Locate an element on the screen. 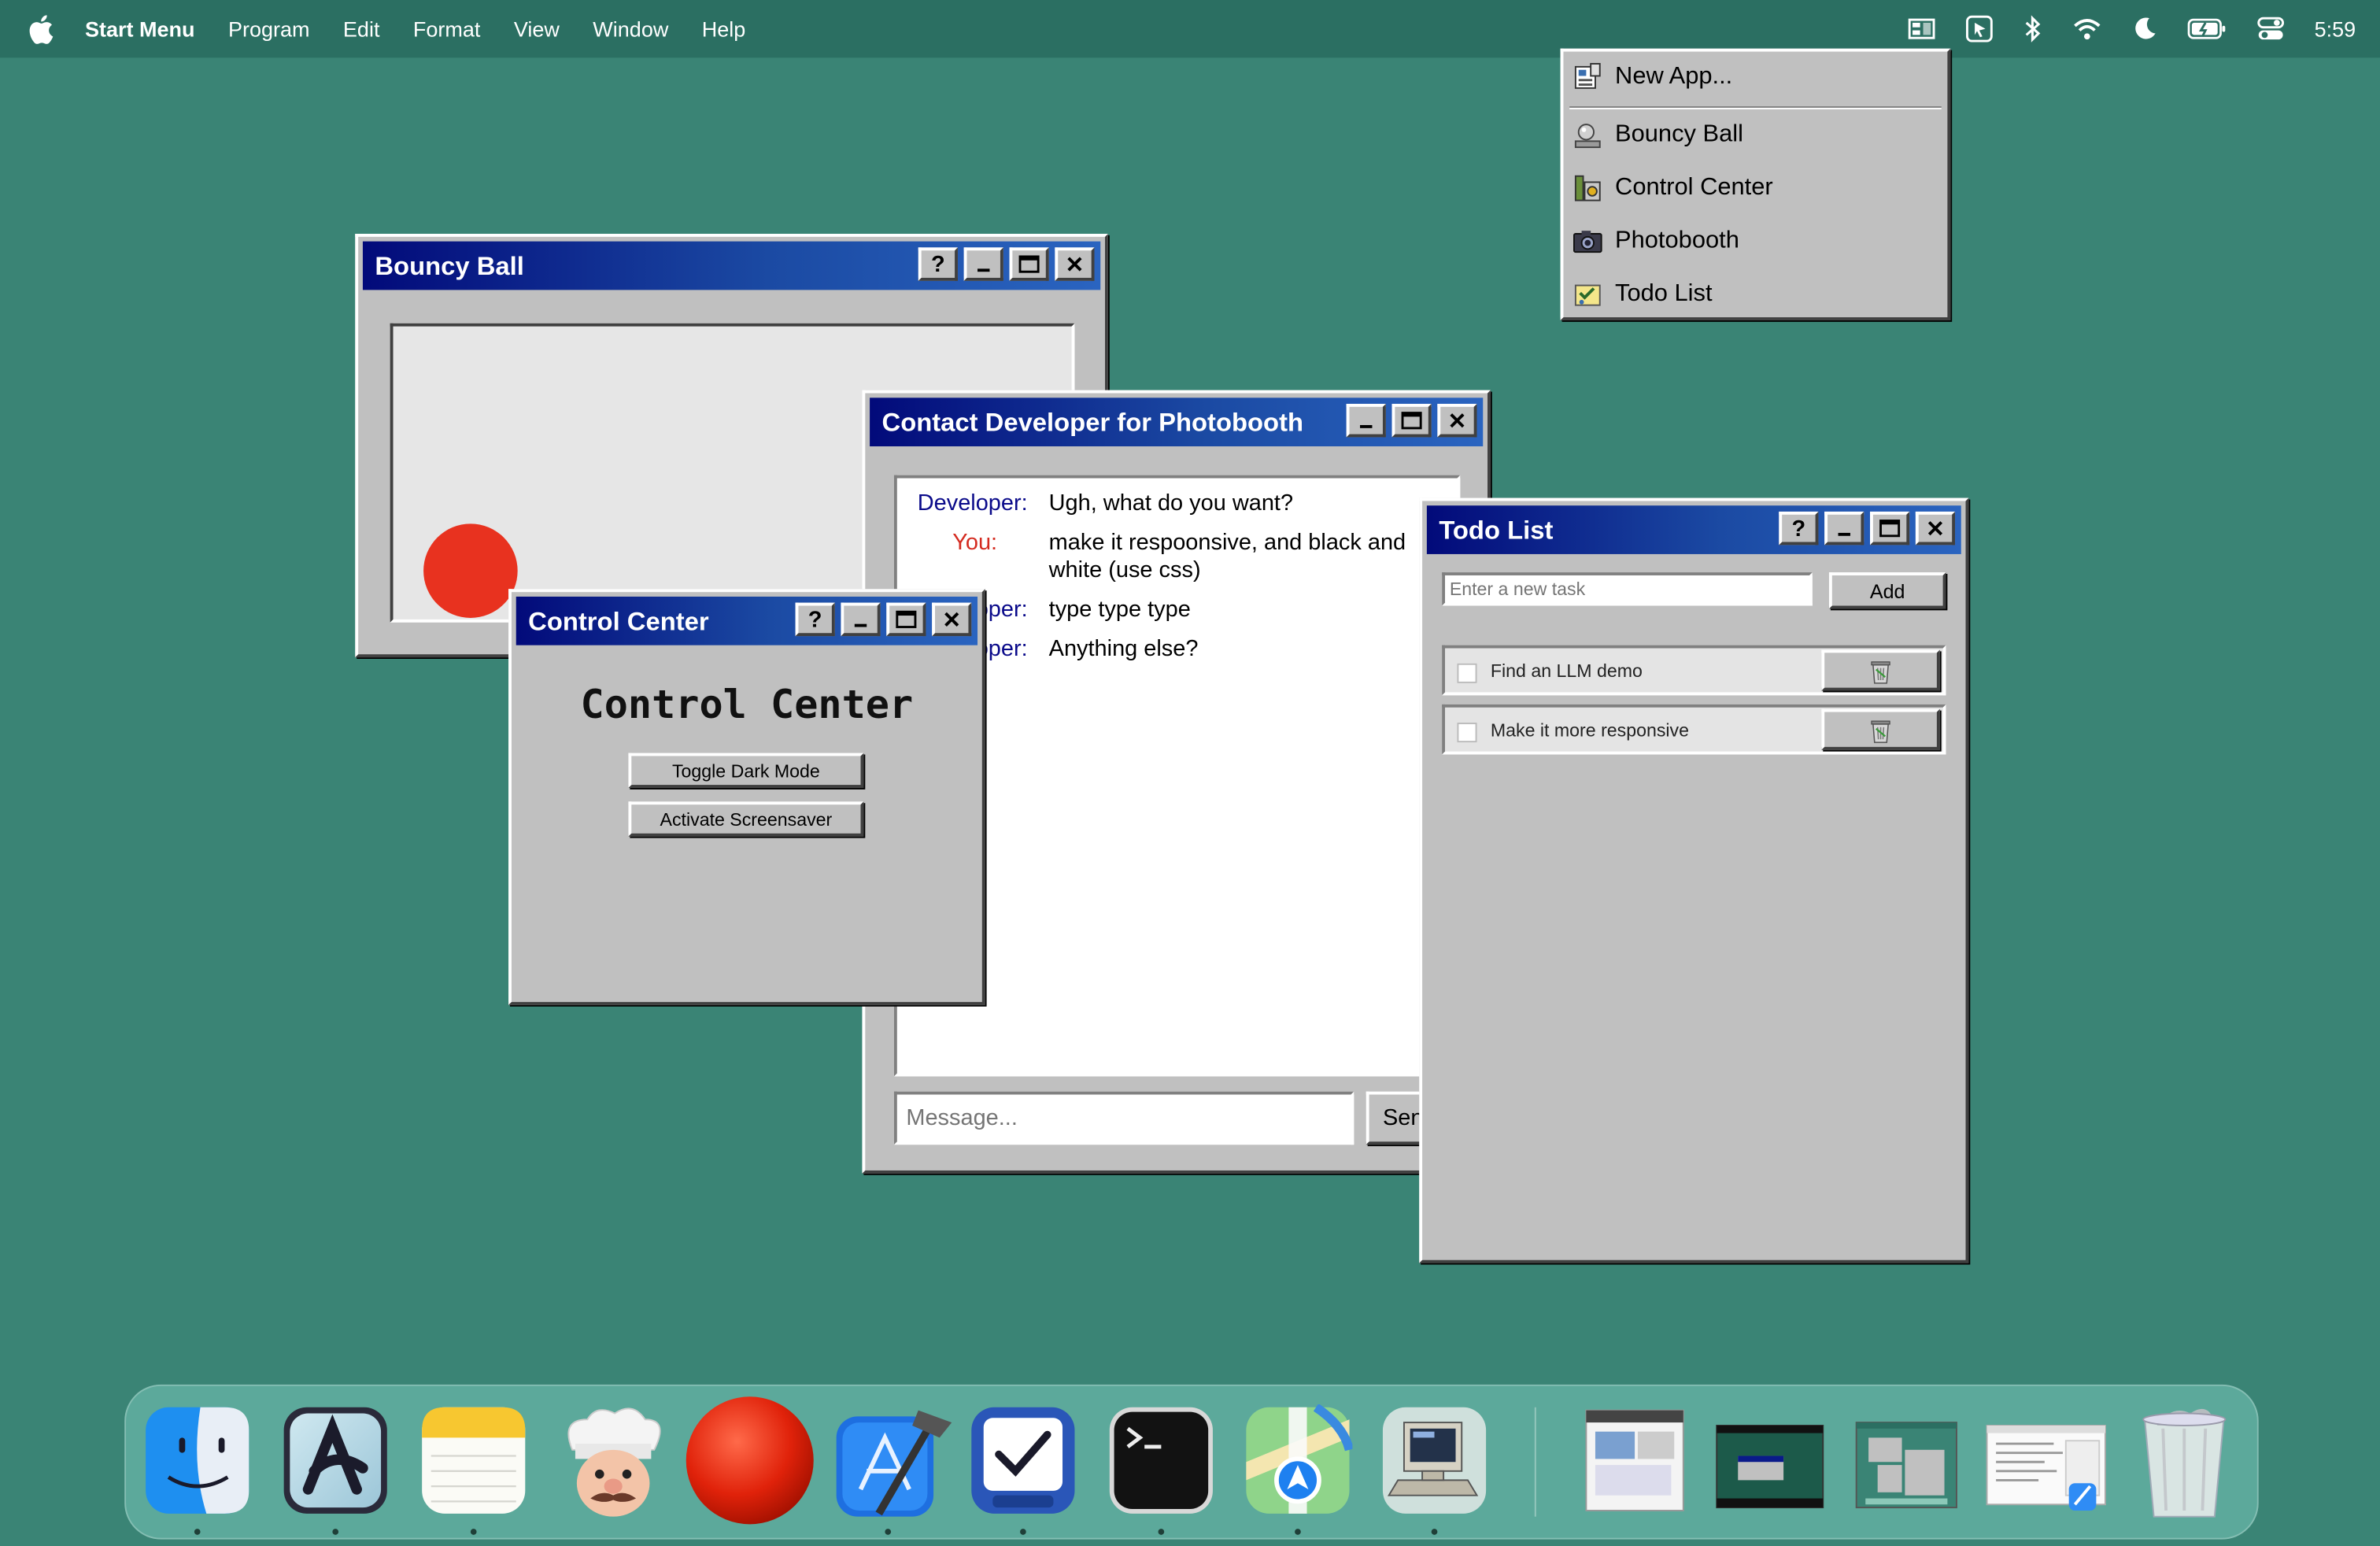 This screenshot has width=2380, height=1546. dock-xcode is located at coordinates (893, 1470).